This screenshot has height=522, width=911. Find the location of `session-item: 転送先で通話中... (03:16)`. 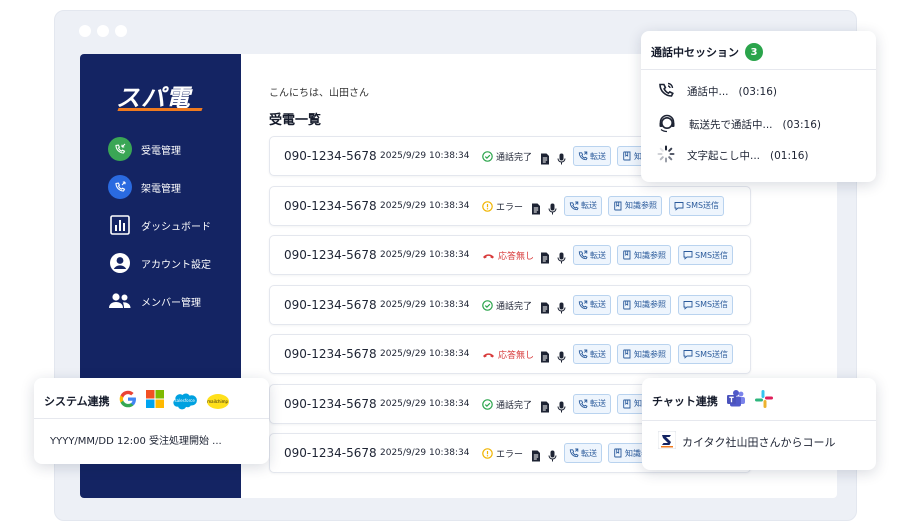

session-item: 転送先で通話中... (03:16) is located at coordinates (739, 124).